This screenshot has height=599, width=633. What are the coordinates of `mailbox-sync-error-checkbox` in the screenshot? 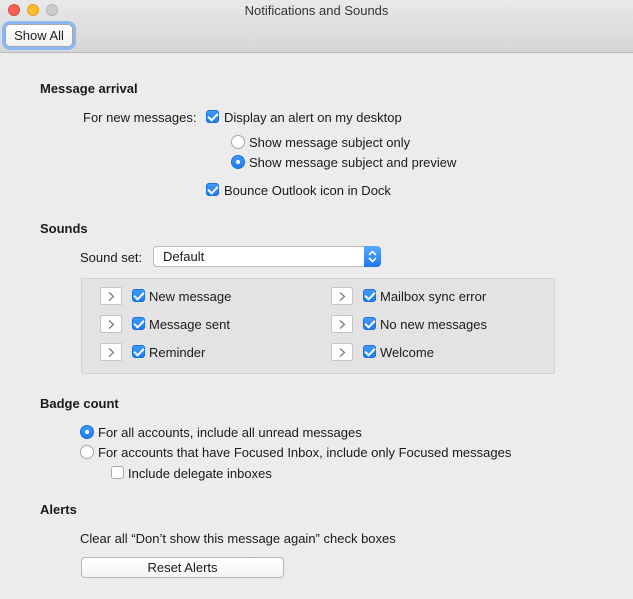 It's located at (369, 295).